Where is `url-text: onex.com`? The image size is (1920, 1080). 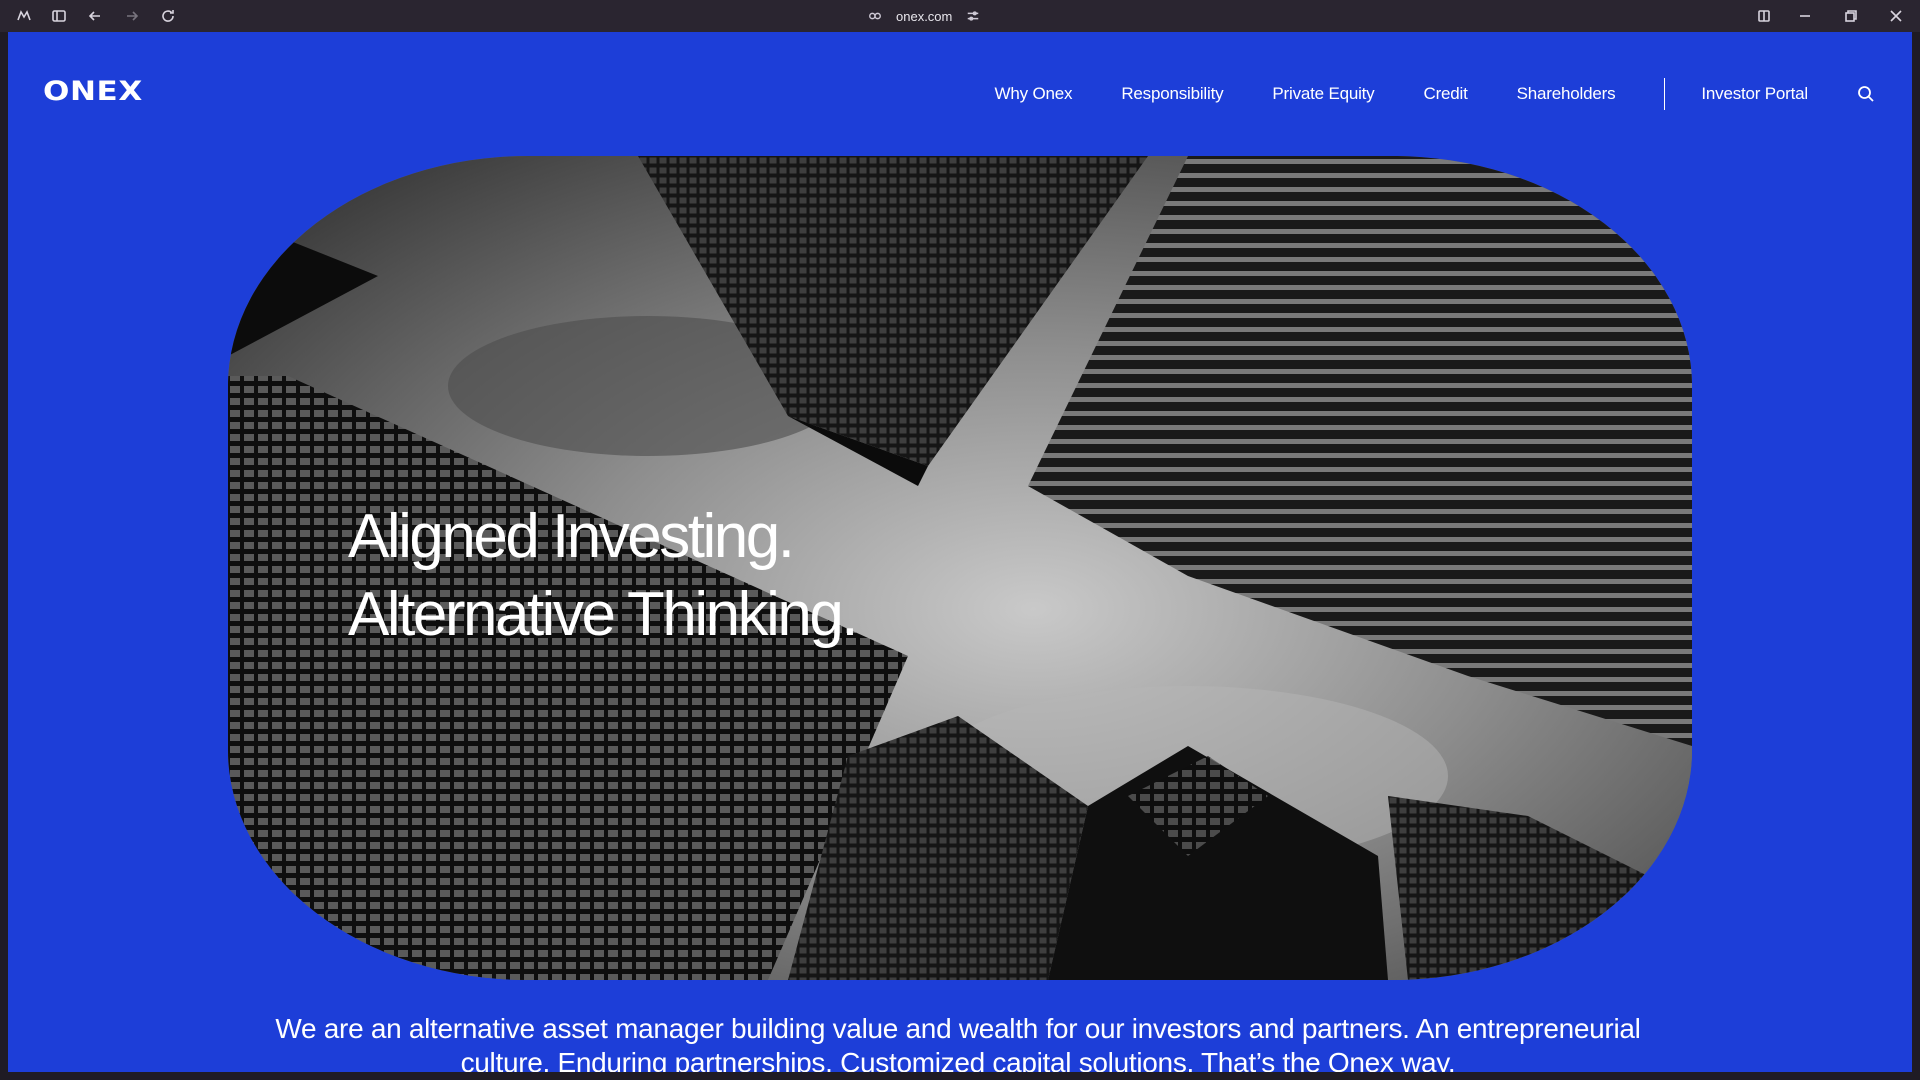 url-text: onex.com is located at coordinates (924, 16).